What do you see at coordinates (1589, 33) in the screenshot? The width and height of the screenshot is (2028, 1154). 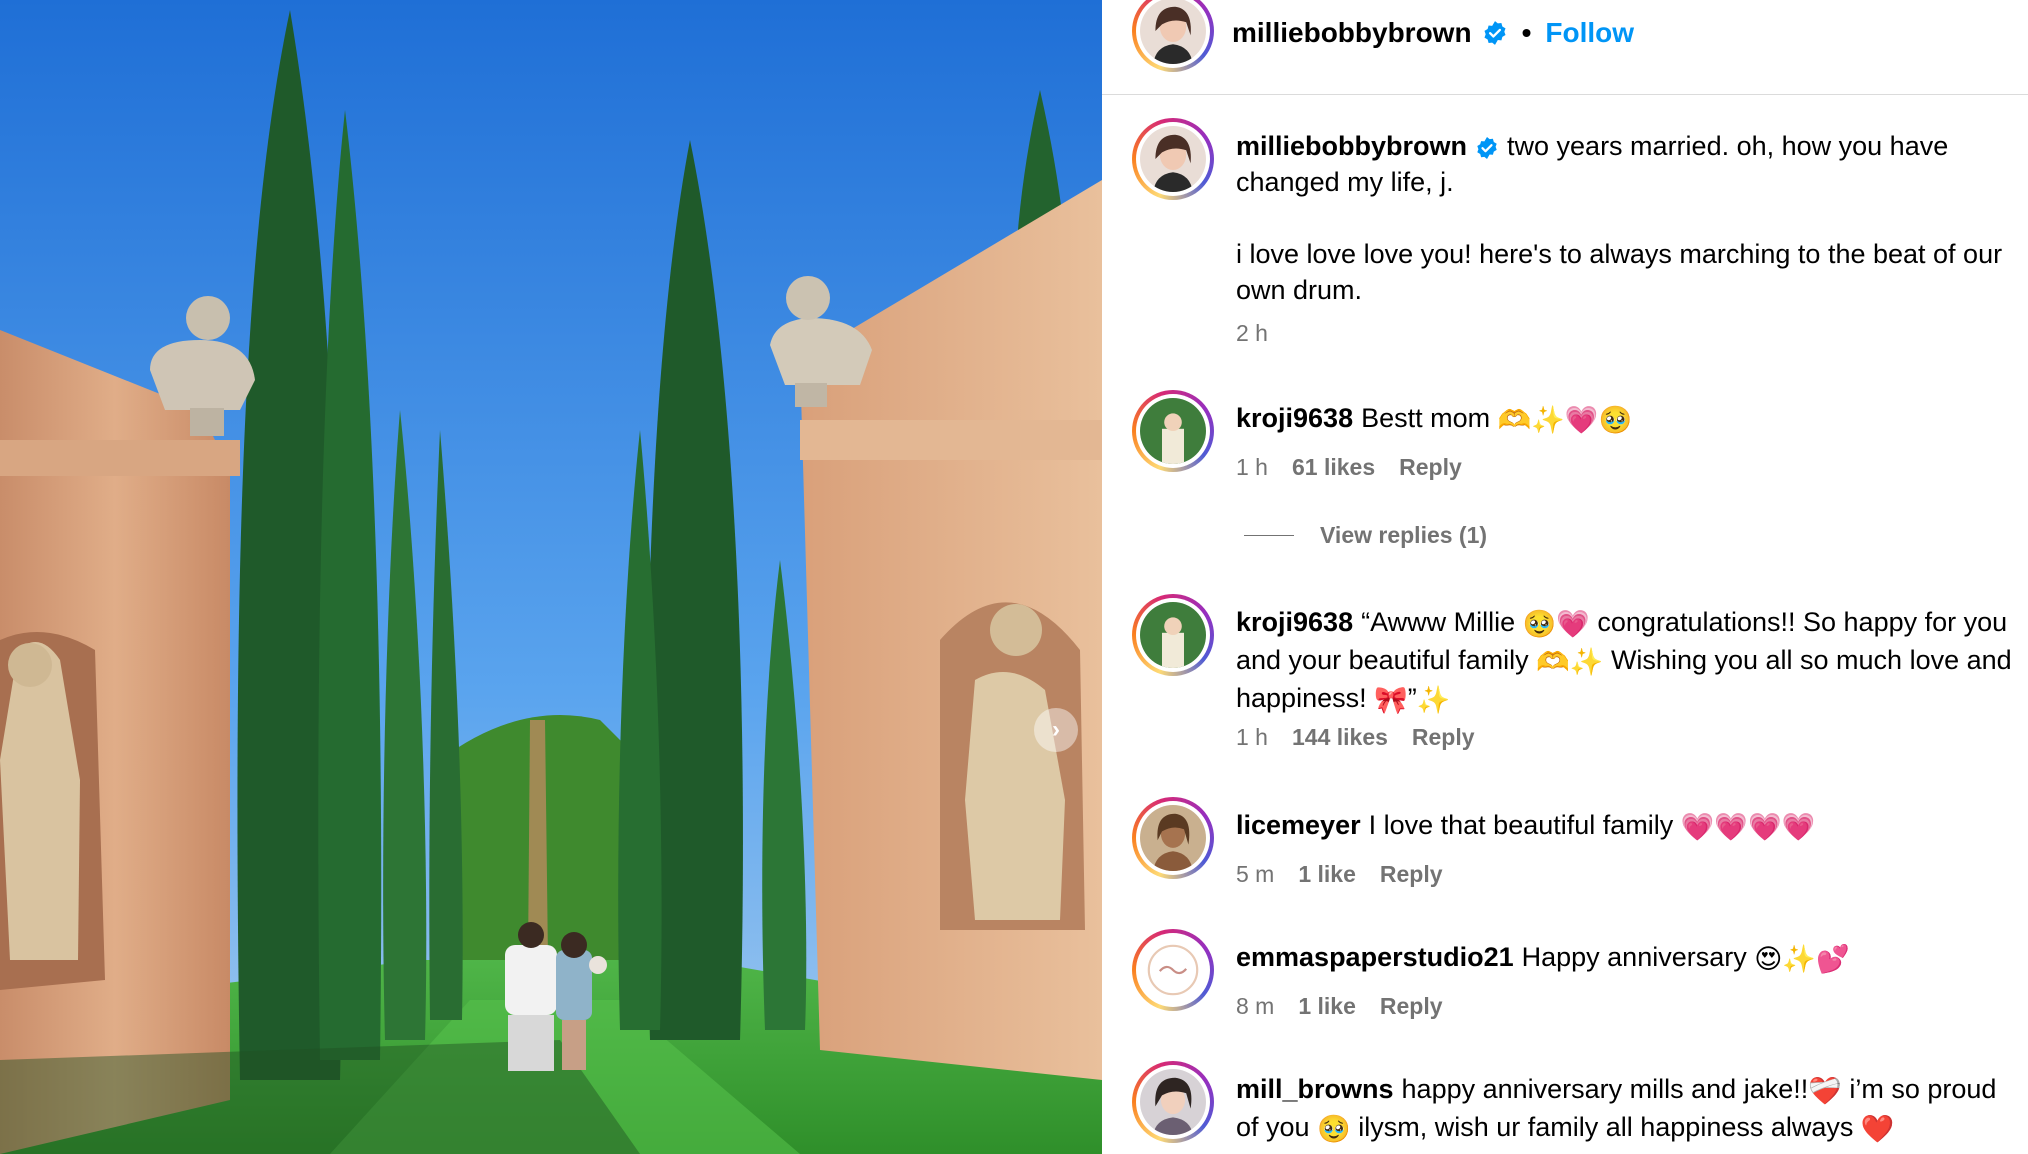 I see `follow-button: Follow` at bounding box center [1589, 33].